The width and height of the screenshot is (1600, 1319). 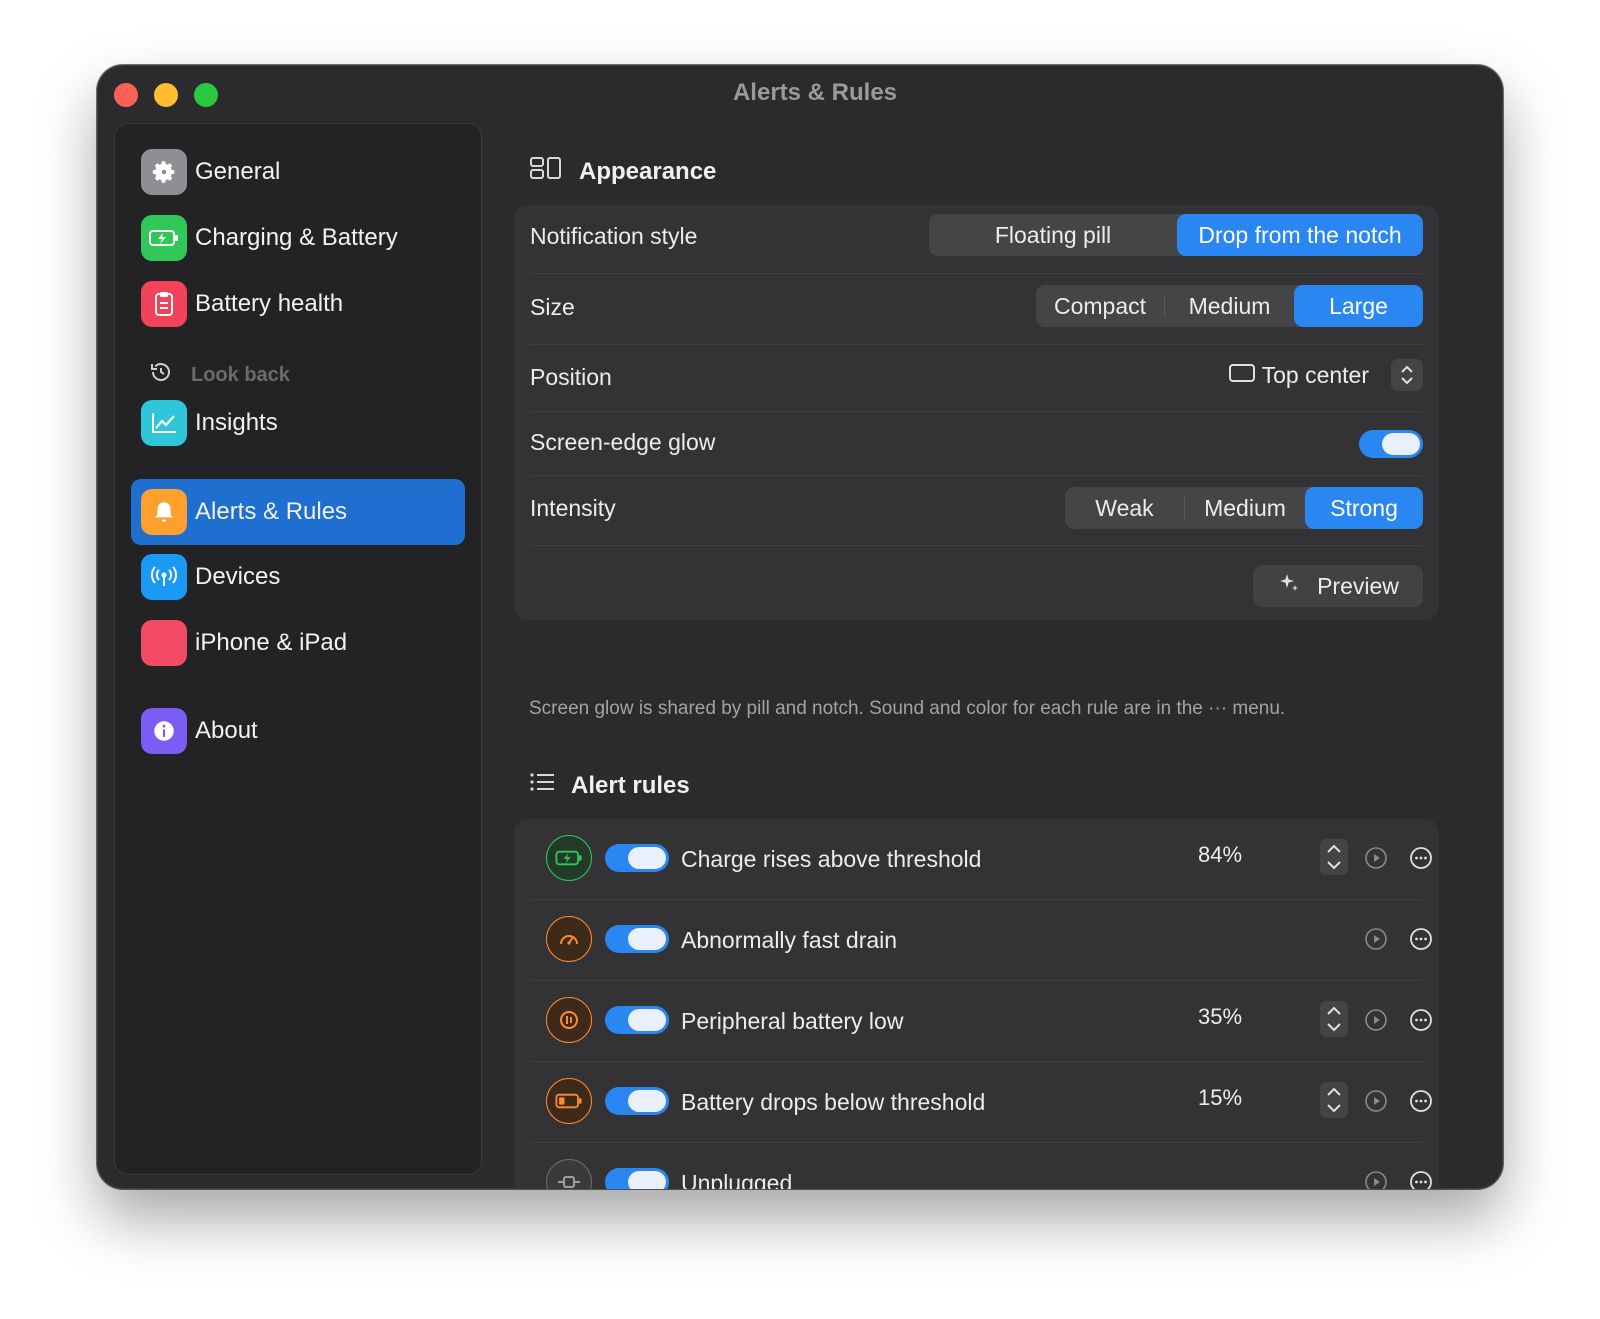 What do you see at coordinates (298, 172) in the screenshot?
I see `sidebar-item-general: General` at bounding box center [298, 172].